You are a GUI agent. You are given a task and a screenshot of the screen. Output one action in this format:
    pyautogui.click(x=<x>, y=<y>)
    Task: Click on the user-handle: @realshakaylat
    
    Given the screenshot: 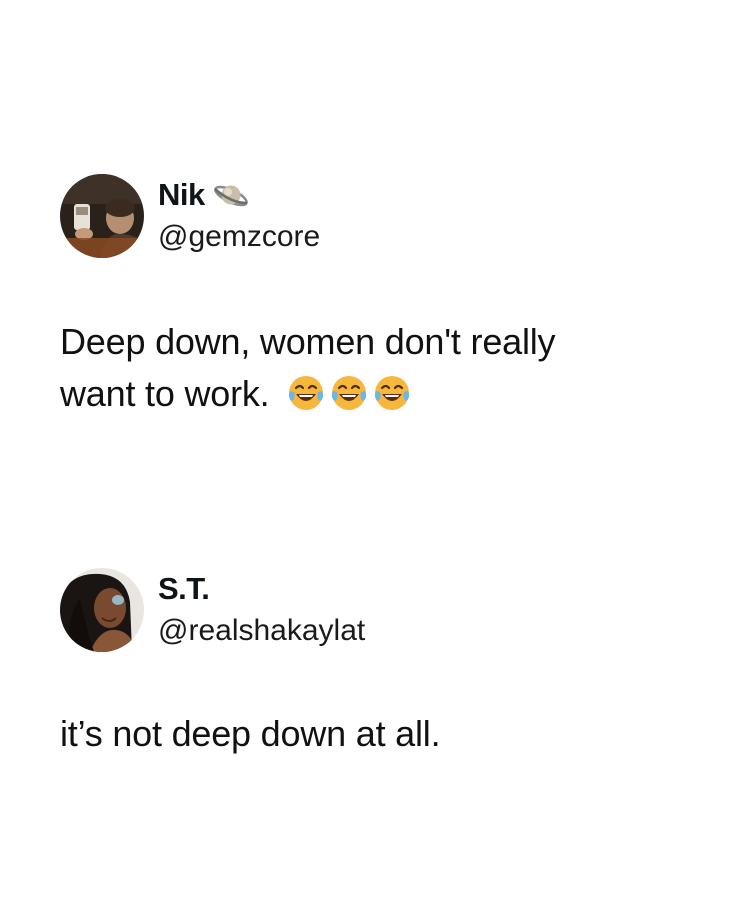 What is the action you would take?
    pyautogui.click(x=261, y=631)
    